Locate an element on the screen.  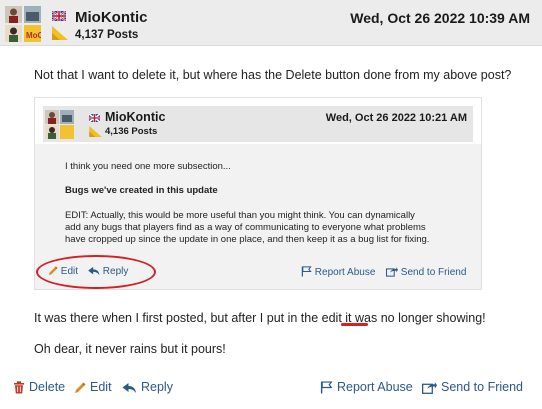
quoted-author-name: MioKontic is located at coordinates (135, 117).